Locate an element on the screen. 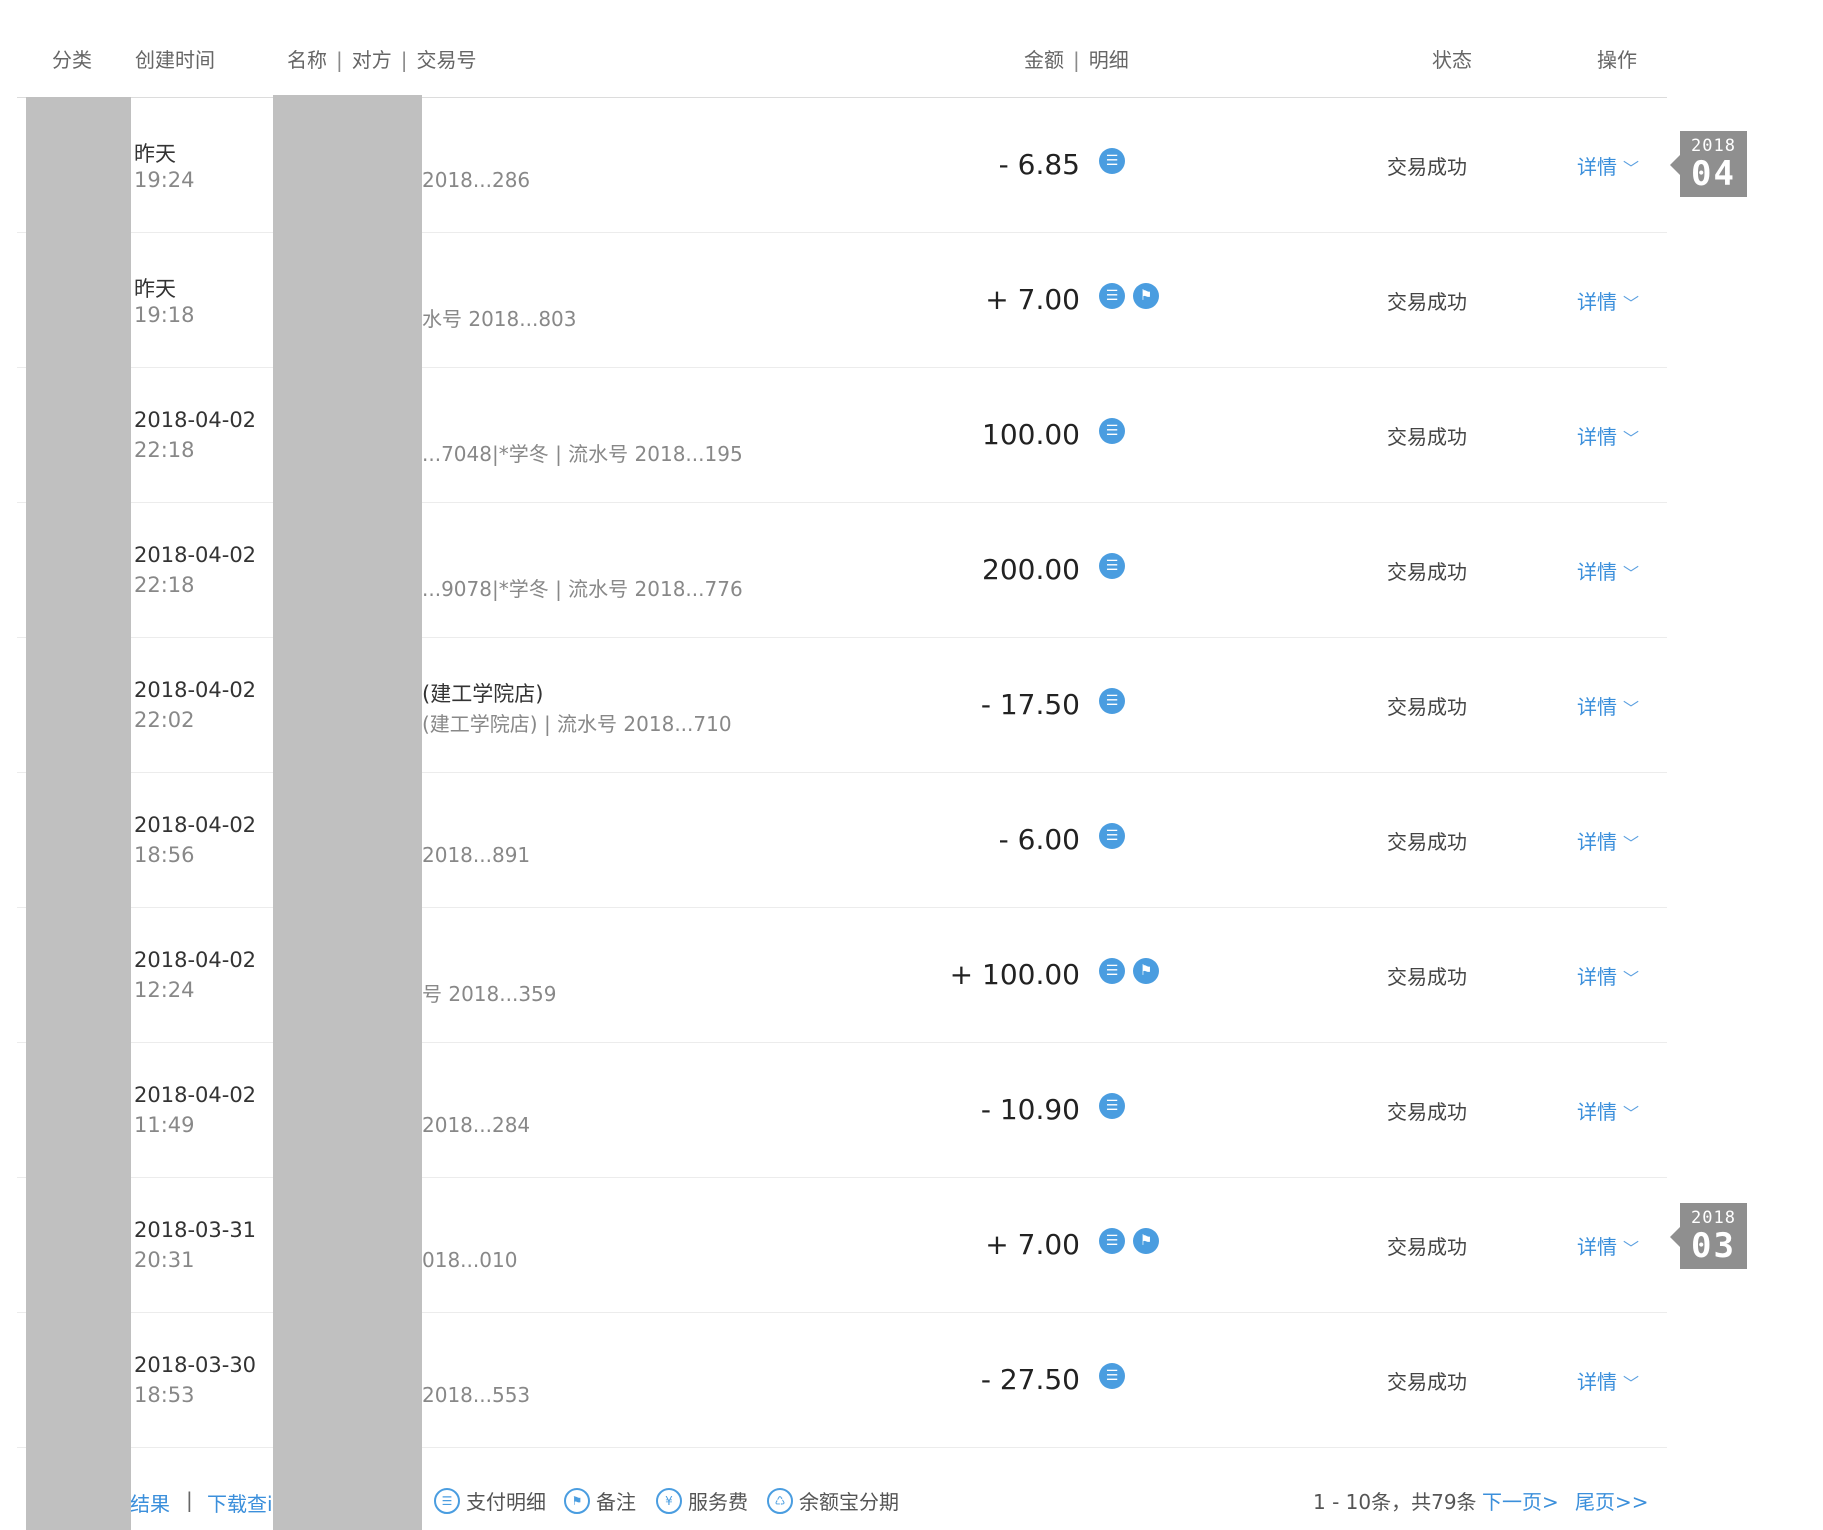  header-status: 状态 is located at coordinates (1452, 60).